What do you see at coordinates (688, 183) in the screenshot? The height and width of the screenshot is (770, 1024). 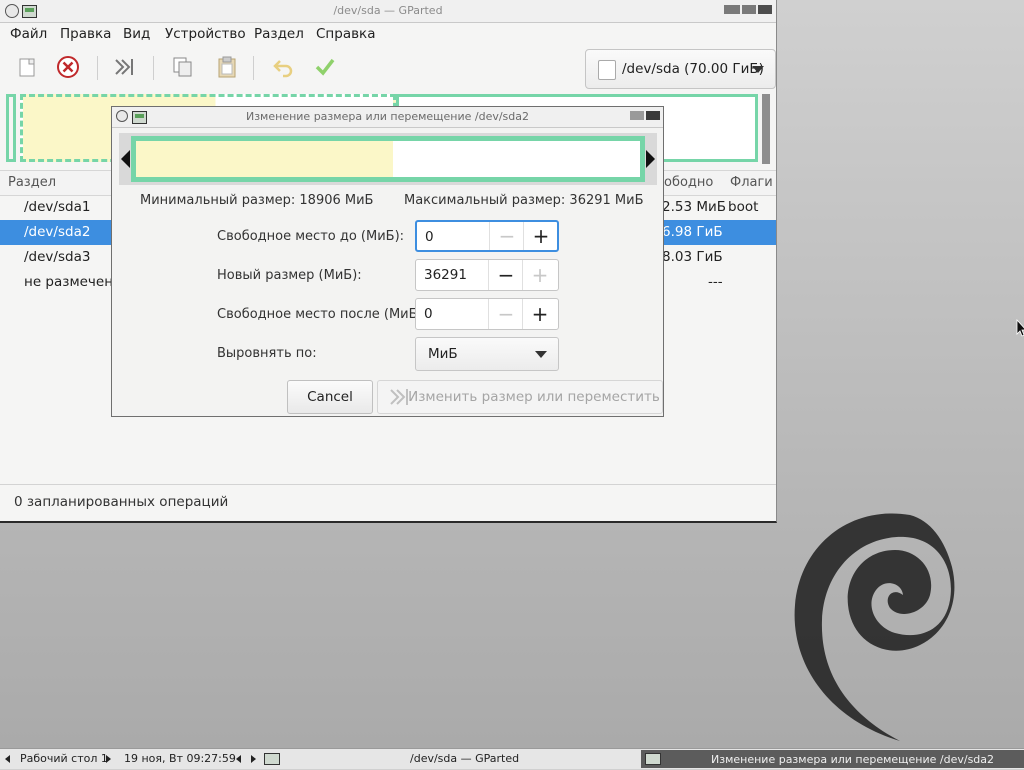 I see `column-header-free: ободно` at bounding box center [688, 183].